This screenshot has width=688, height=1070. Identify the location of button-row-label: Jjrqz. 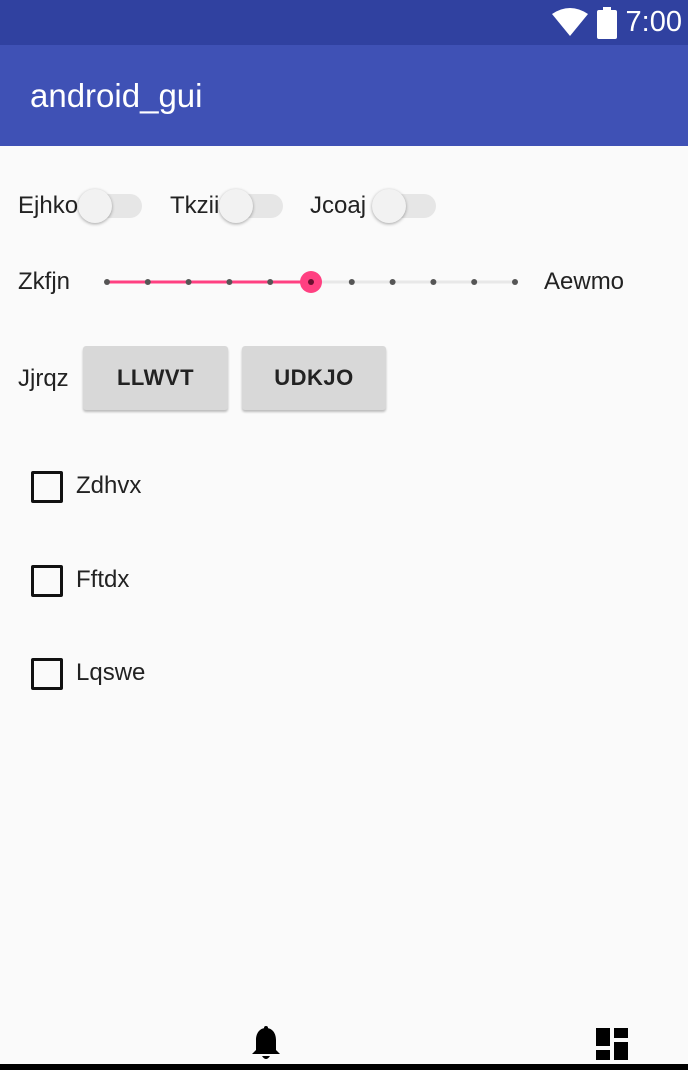
(43, 378).